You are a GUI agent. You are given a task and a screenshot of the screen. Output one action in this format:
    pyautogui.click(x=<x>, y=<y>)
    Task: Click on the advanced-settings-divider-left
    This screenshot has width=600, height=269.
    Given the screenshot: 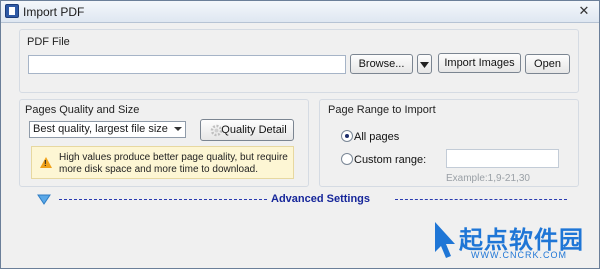 What is the action you would take?
    pyautogui.click(x=163, y=199)
    